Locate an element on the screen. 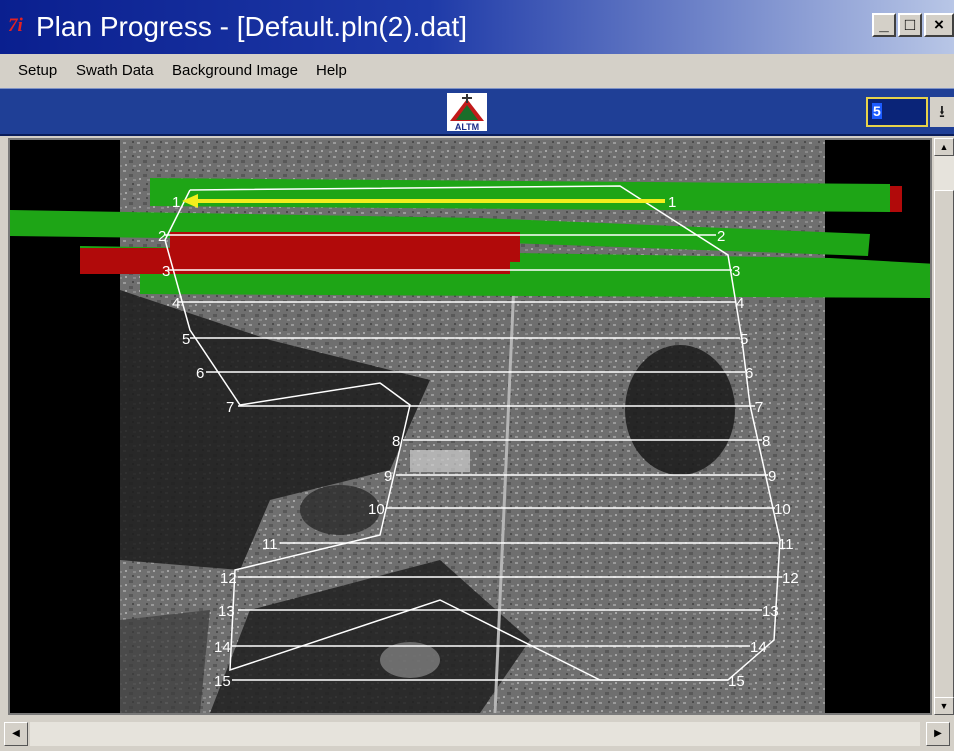  line-label-5-left: 5 is located at coordinates (186, 339).